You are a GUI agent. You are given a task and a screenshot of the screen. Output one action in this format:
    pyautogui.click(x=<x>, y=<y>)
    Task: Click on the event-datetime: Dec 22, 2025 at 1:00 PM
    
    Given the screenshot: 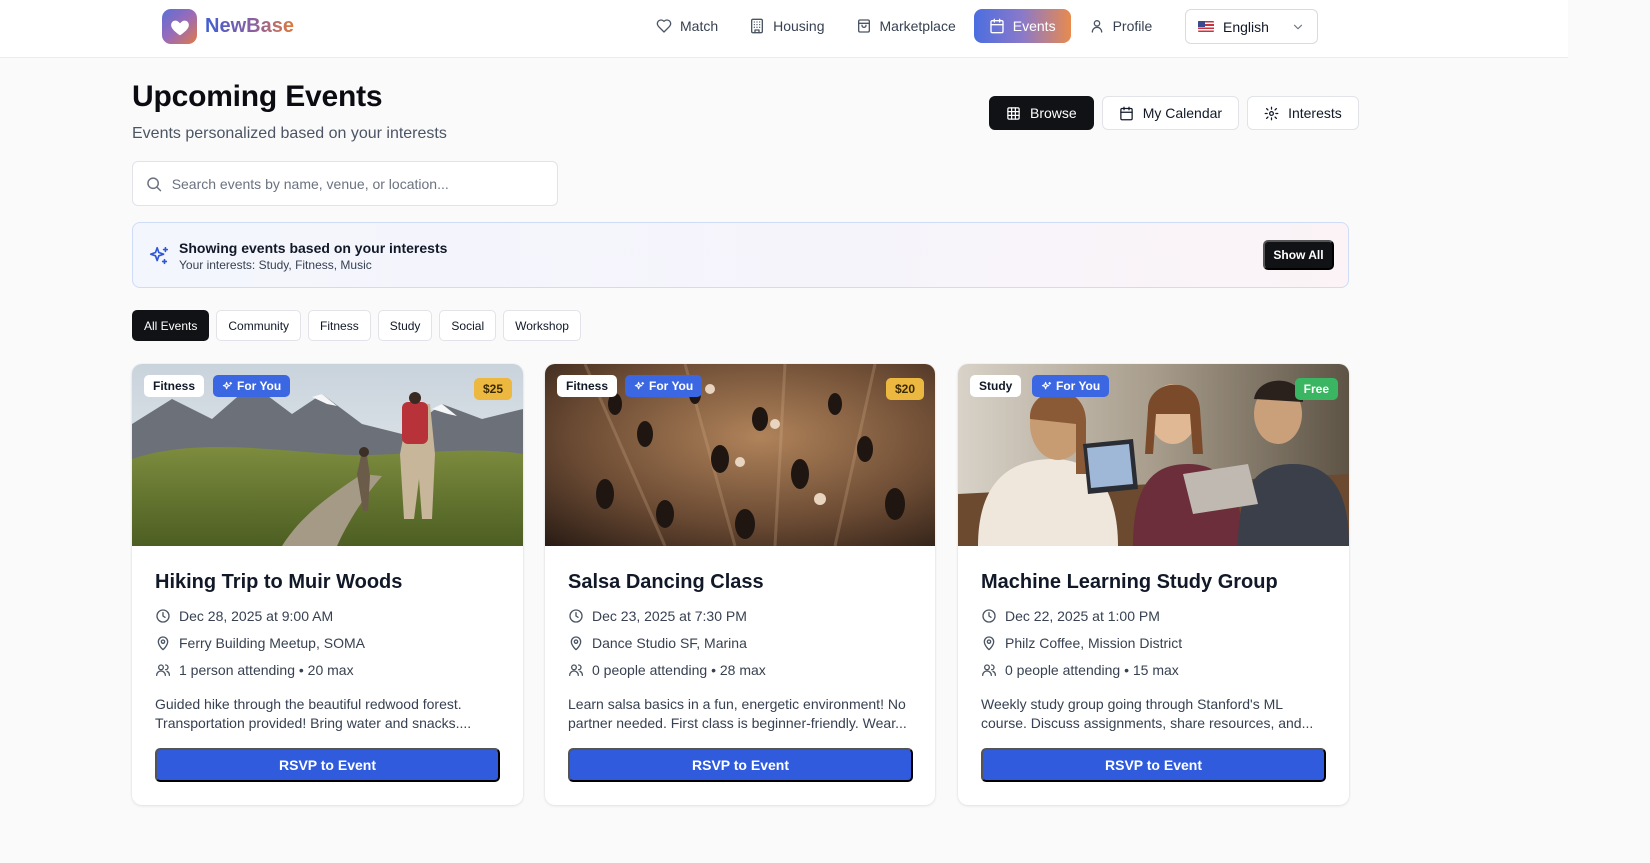 What is the action you would take?
    pyautogui.click(x=1070, y=616)
    